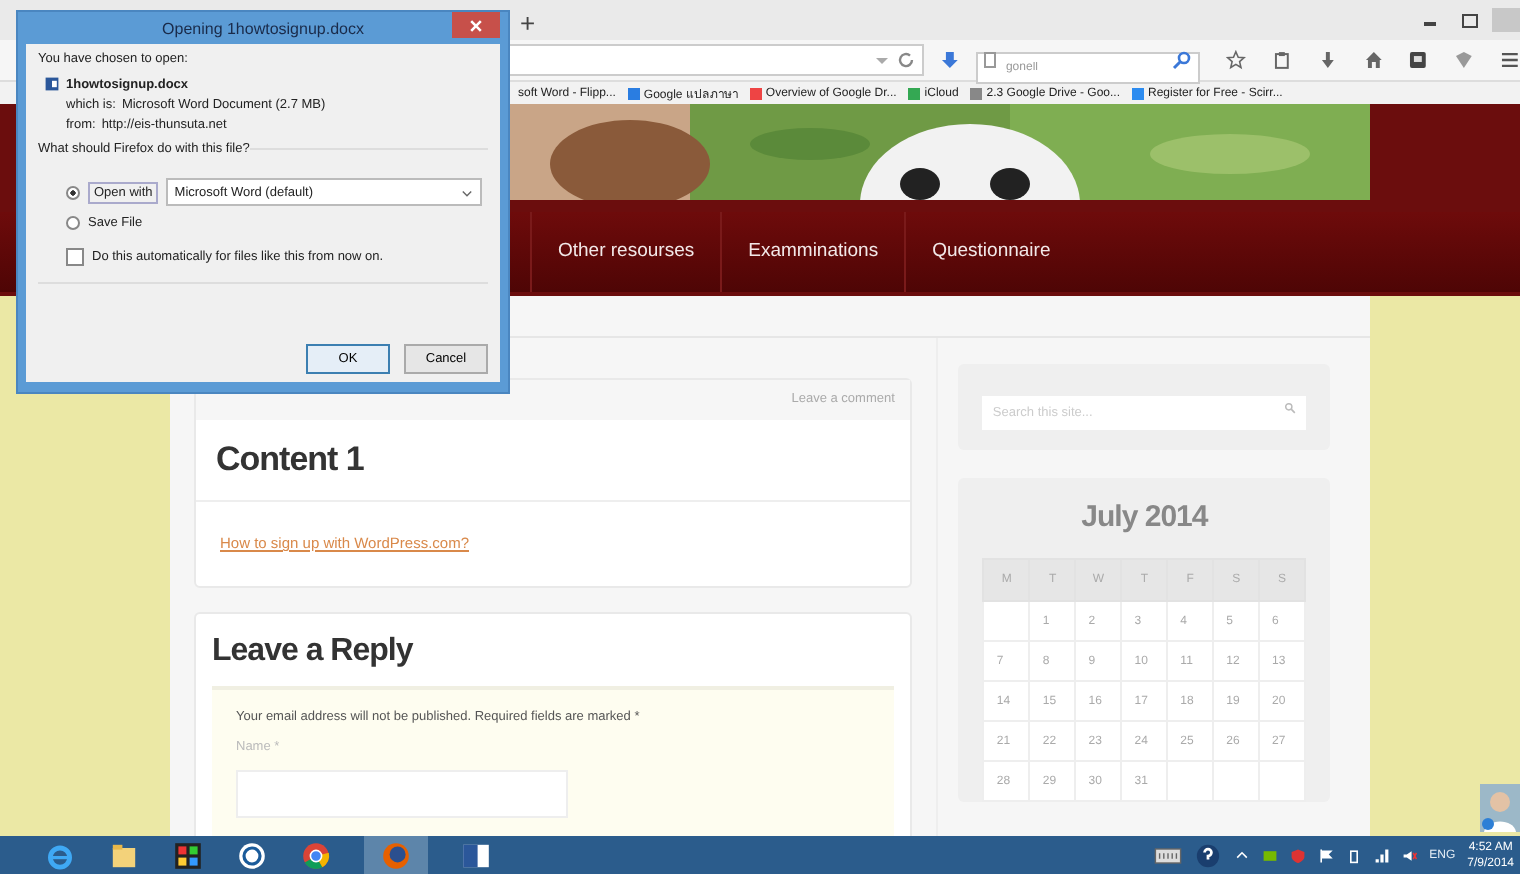  Describe the element at coordinates (1381, 855) in the screenshot. I see `signal-icon` at that location.